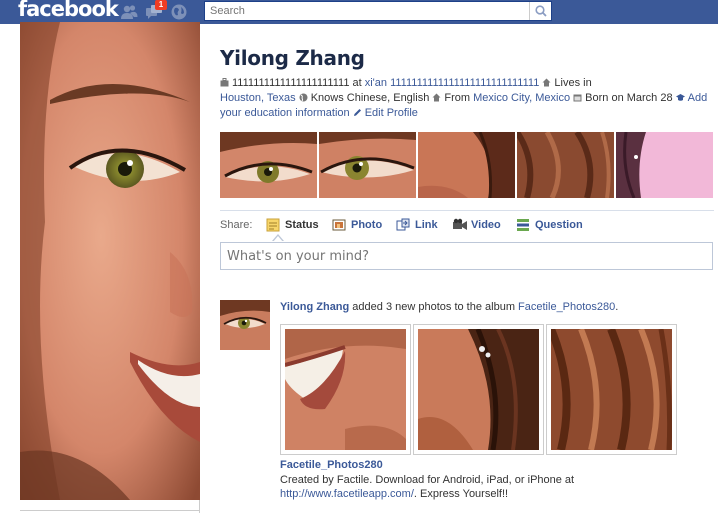 This screenshot has height=513, width=718. Describe the element at coordinates (417, 225) in the screenshot. I see `share-link-tab: Link` at that location.